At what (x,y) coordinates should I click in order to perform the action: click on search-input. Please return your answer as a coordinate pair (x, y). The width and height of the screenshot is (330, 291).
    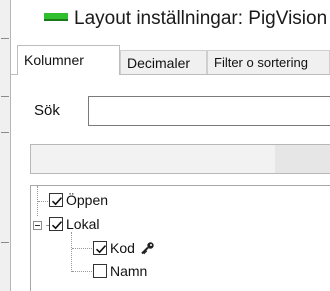
    Looking at the image, I should click on (209, 111).